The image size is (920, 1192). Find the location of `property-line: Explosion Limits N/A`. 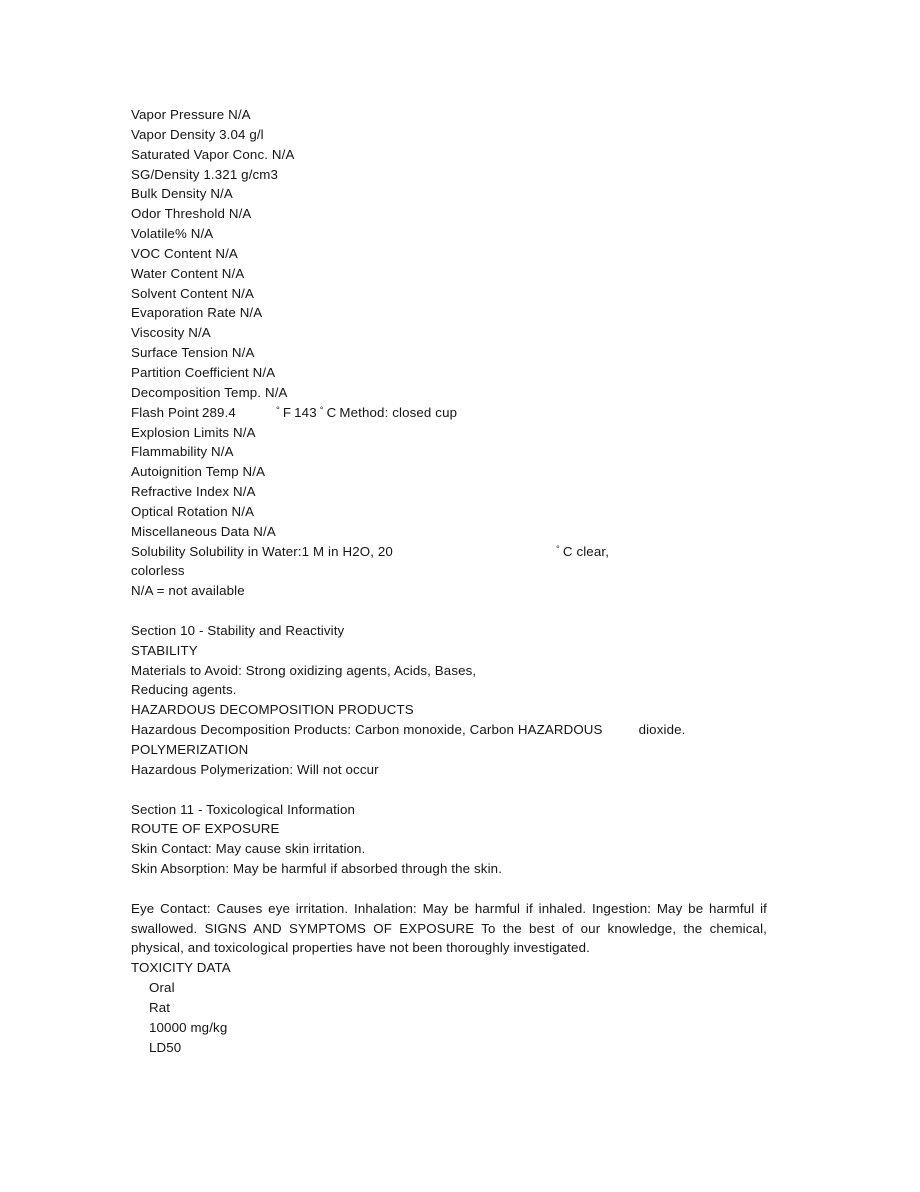

property-line: Explosion Limits N/A is located at coordinates (193, 432).